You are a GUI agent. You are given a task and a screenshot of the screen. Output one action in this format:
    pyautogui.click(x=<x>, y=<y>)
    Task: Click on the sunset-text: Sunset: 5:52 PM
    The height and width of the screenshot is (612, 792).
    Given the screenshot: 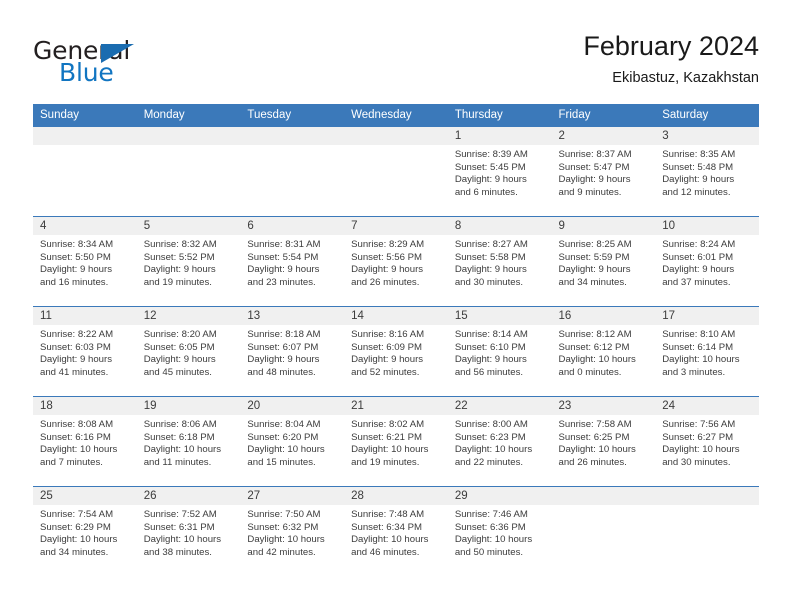 What is the action you would take?
    pyautogui.click(x=179, y=257)
    